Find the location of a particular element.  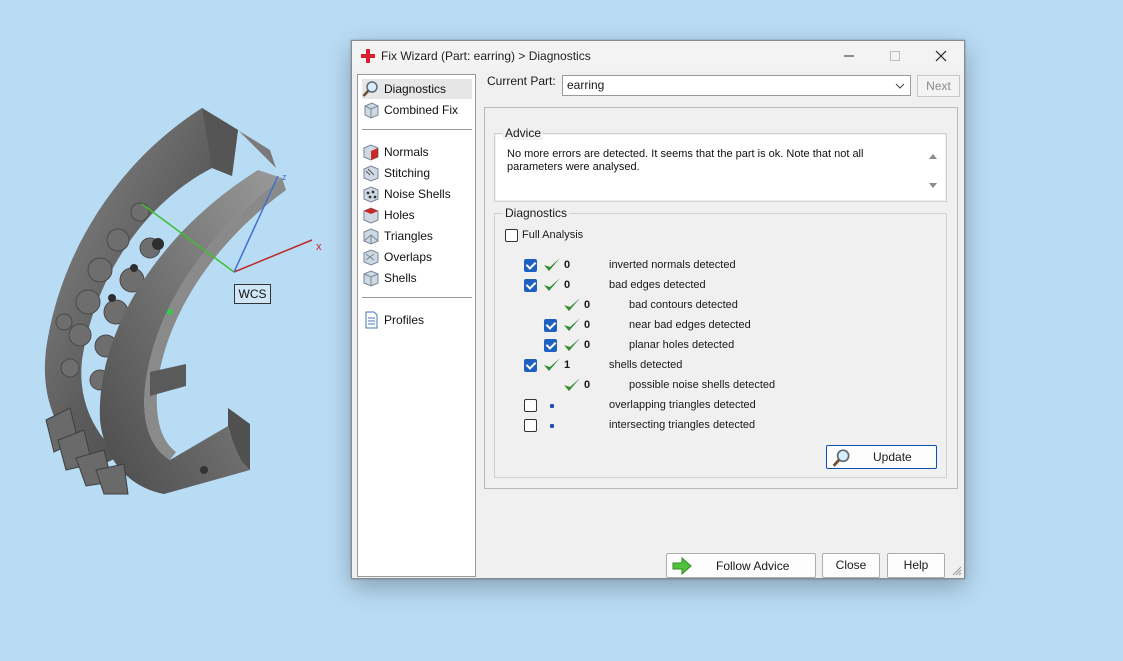

nav-item-label: Holes is located at coordinates (399, 215).